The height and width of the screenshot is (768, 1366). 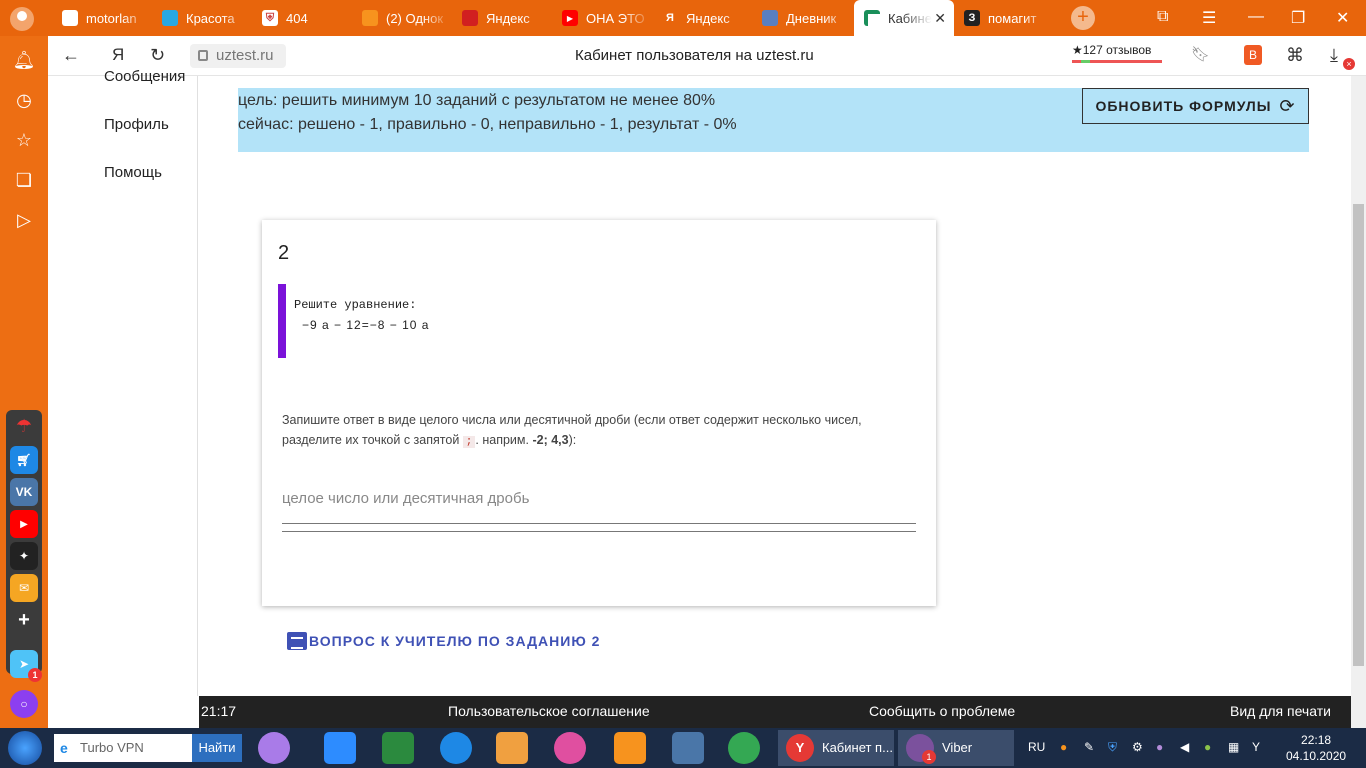 What do you see at coordinates (136, 124) in the screenshot?
I see `nav-profile: Профиль` at bounding box center [136, 124].